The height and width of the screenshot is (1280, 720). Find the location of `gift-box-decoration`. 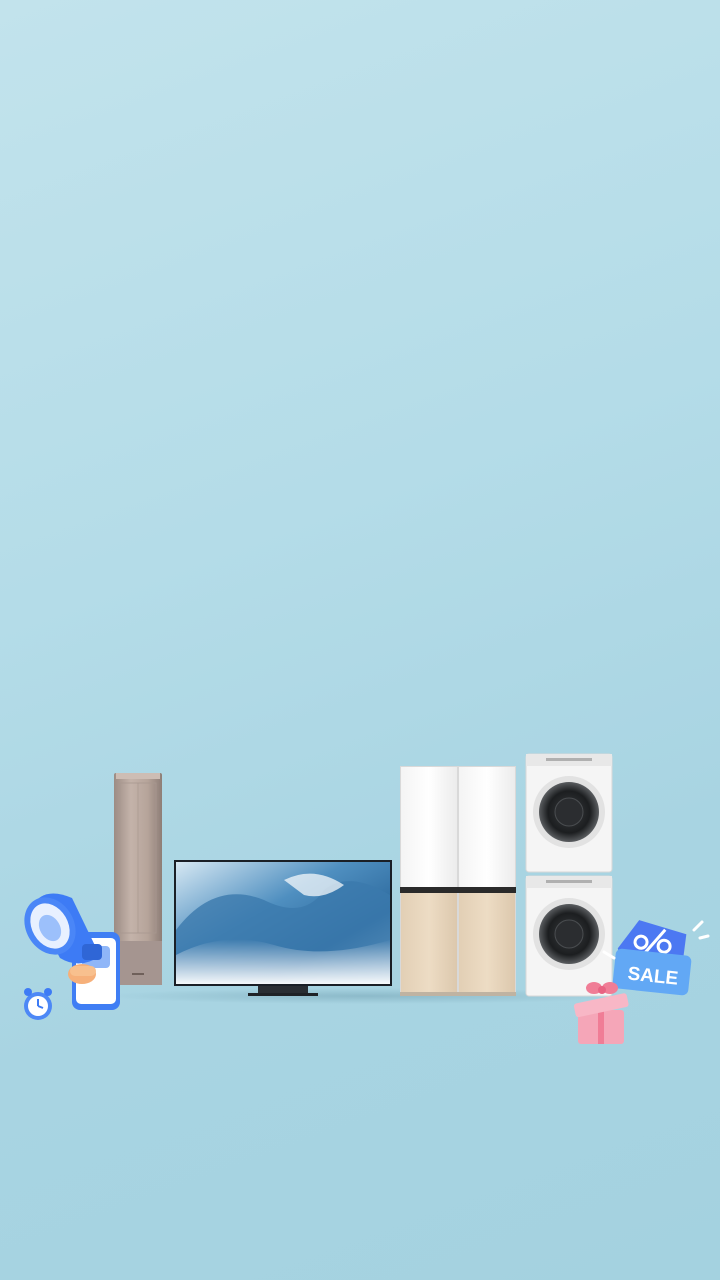

gift-box-decoration is located at coordinates (604, 1012).